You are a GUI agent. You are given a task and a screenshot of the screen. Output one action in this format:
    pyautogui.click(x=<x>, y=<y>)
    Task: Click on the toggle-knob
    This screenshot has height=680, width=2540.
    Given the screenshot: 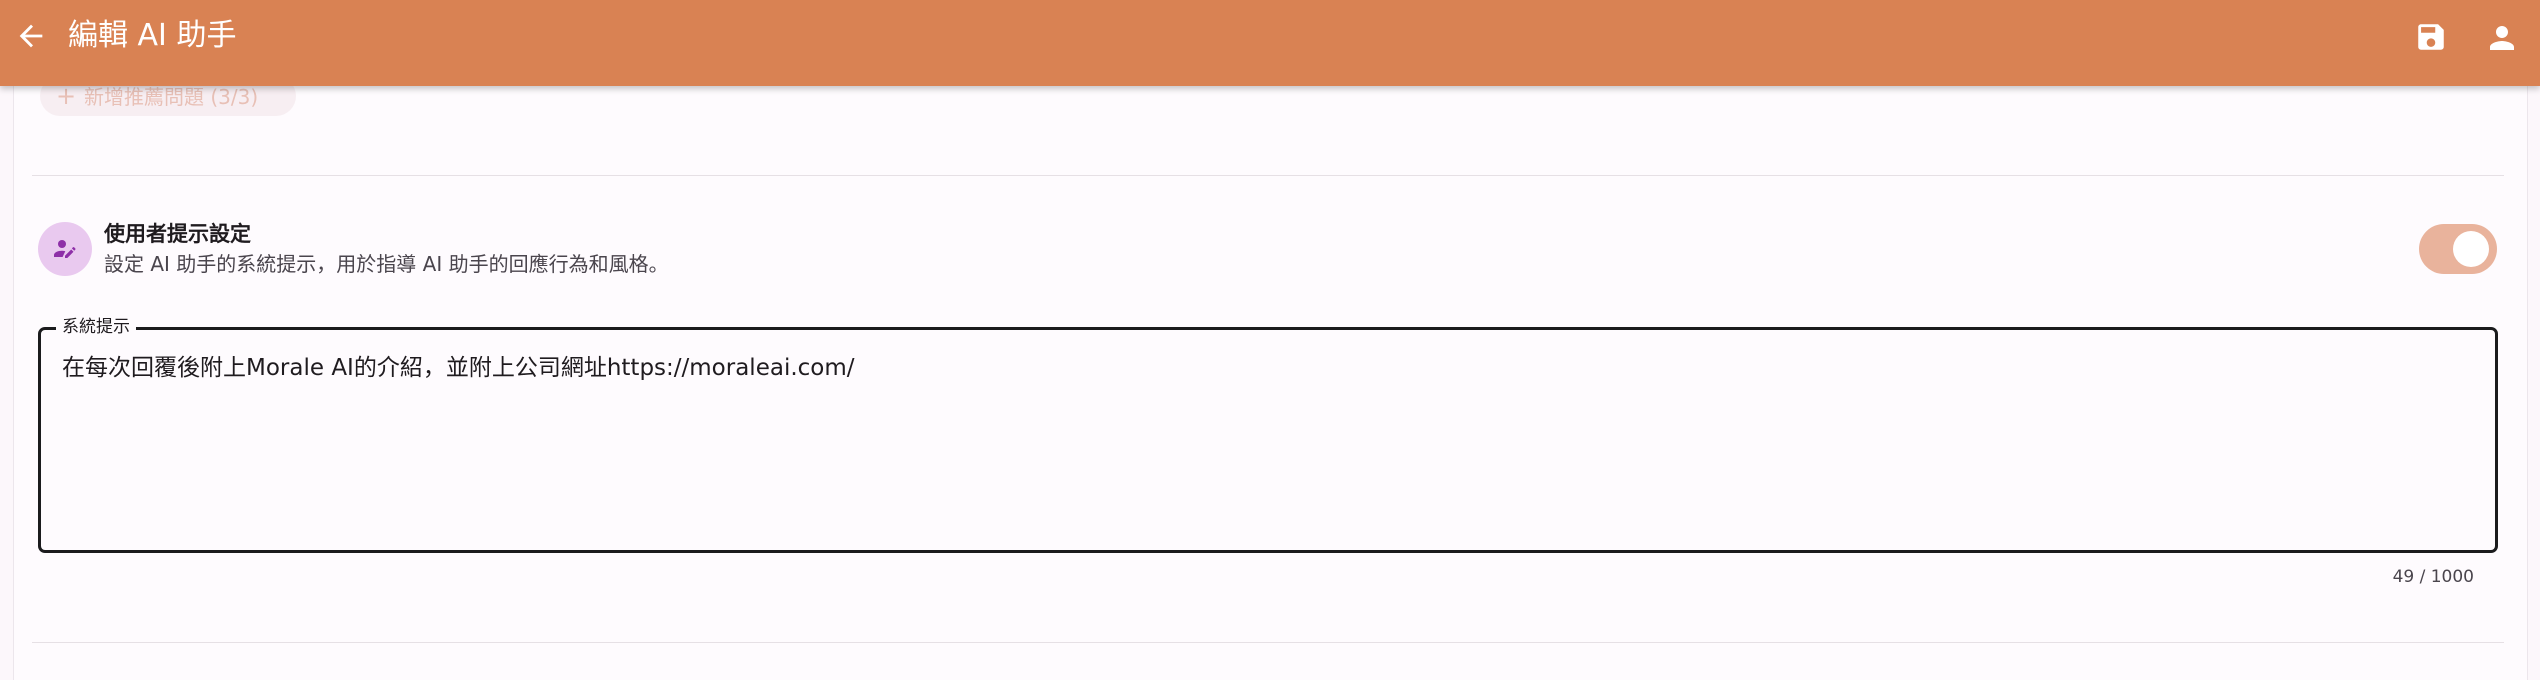 What is the action you would take?
    pyautogui.click(x=2471, y=249)
    